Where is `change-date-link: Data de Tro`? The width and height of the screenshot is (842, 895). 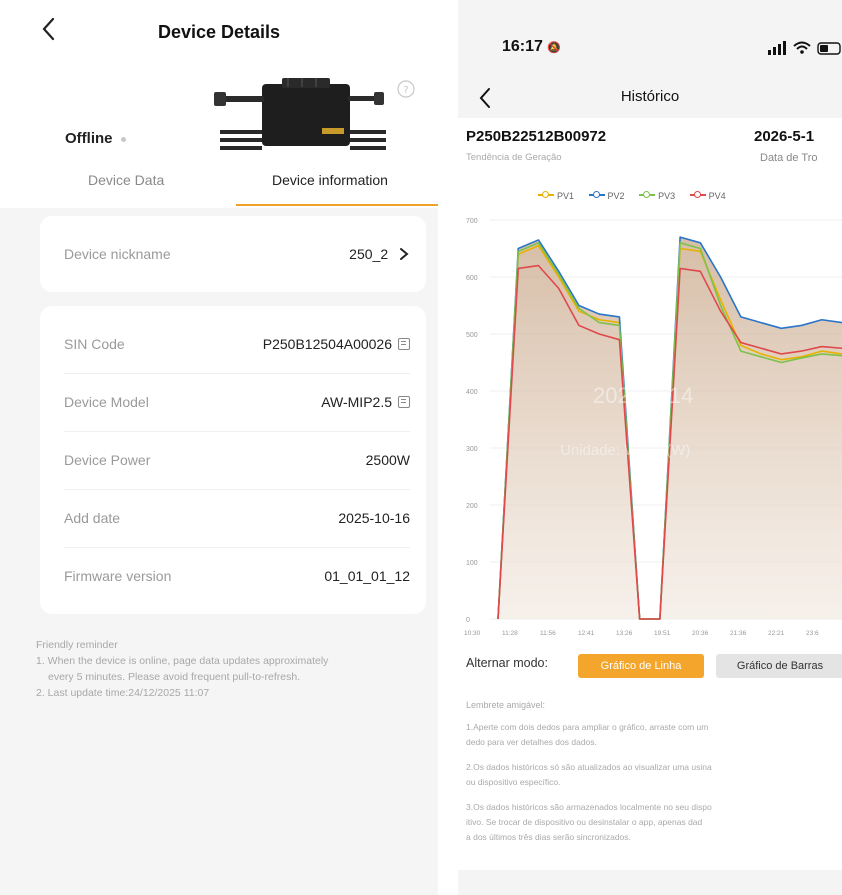
change-date-link: Data de Tro is located at coordinates (788, 158).